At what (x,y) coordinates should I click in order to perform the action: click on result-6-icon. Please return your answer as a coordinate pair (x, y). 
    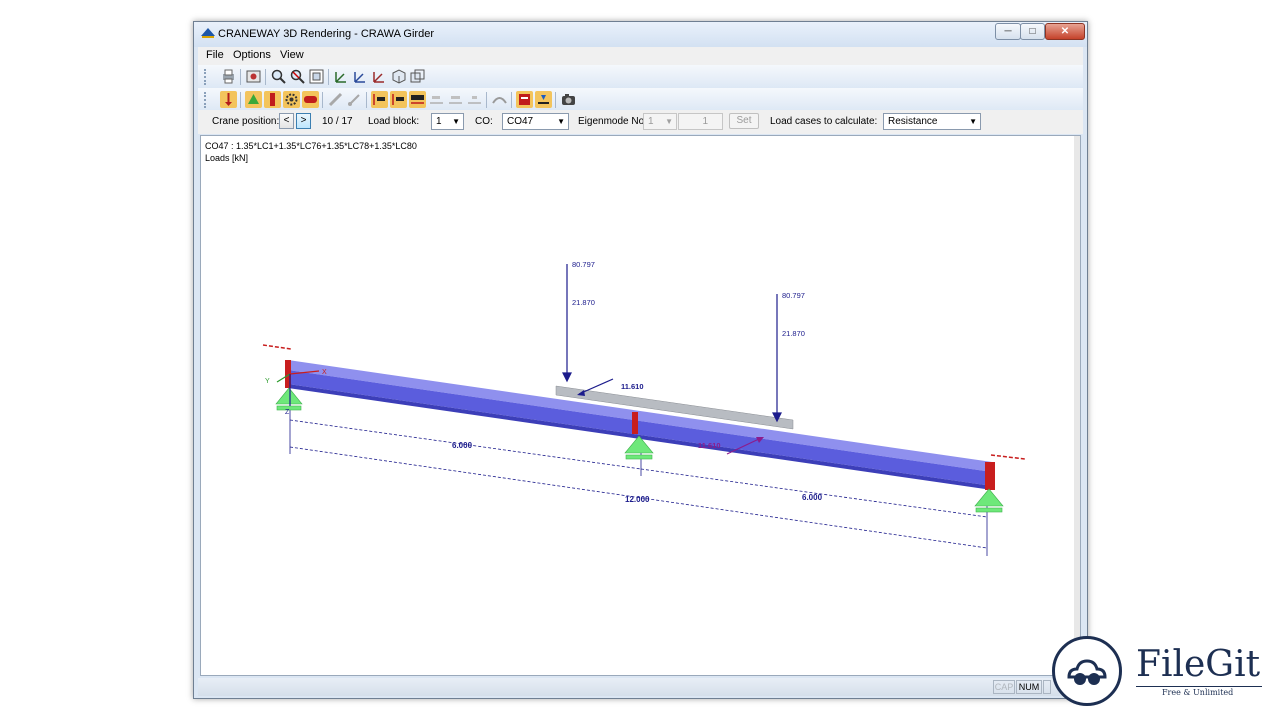
    Looking at the image, I should click on (474, 99).